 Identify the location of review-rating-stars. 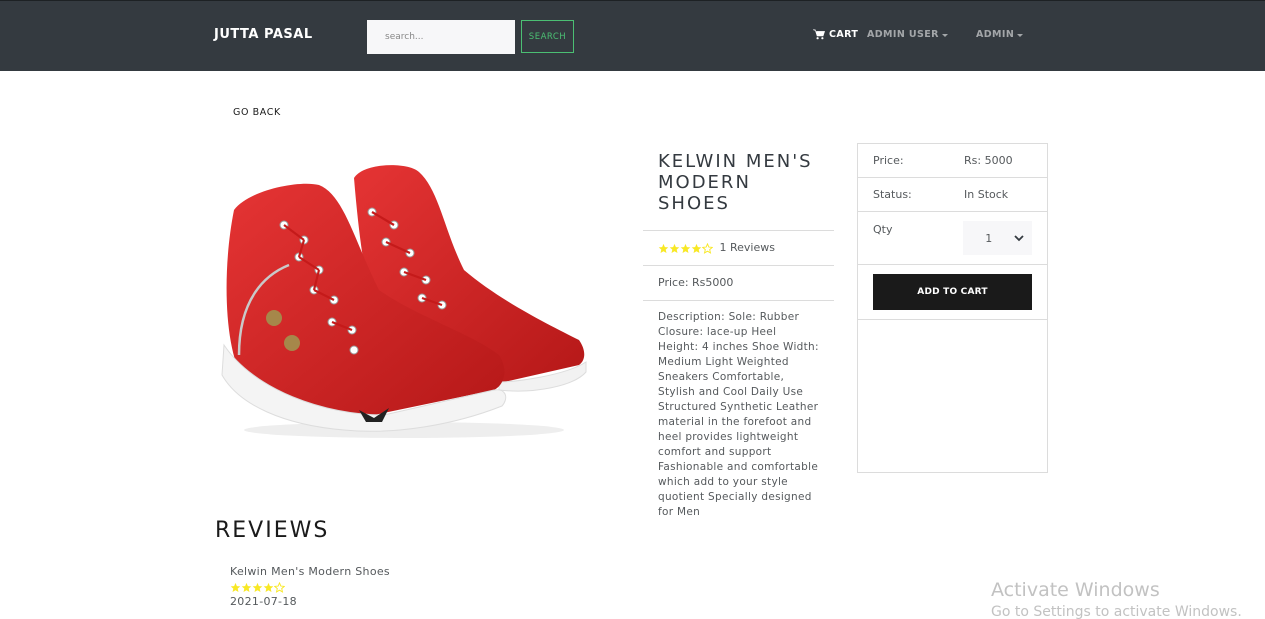
(257, 587).